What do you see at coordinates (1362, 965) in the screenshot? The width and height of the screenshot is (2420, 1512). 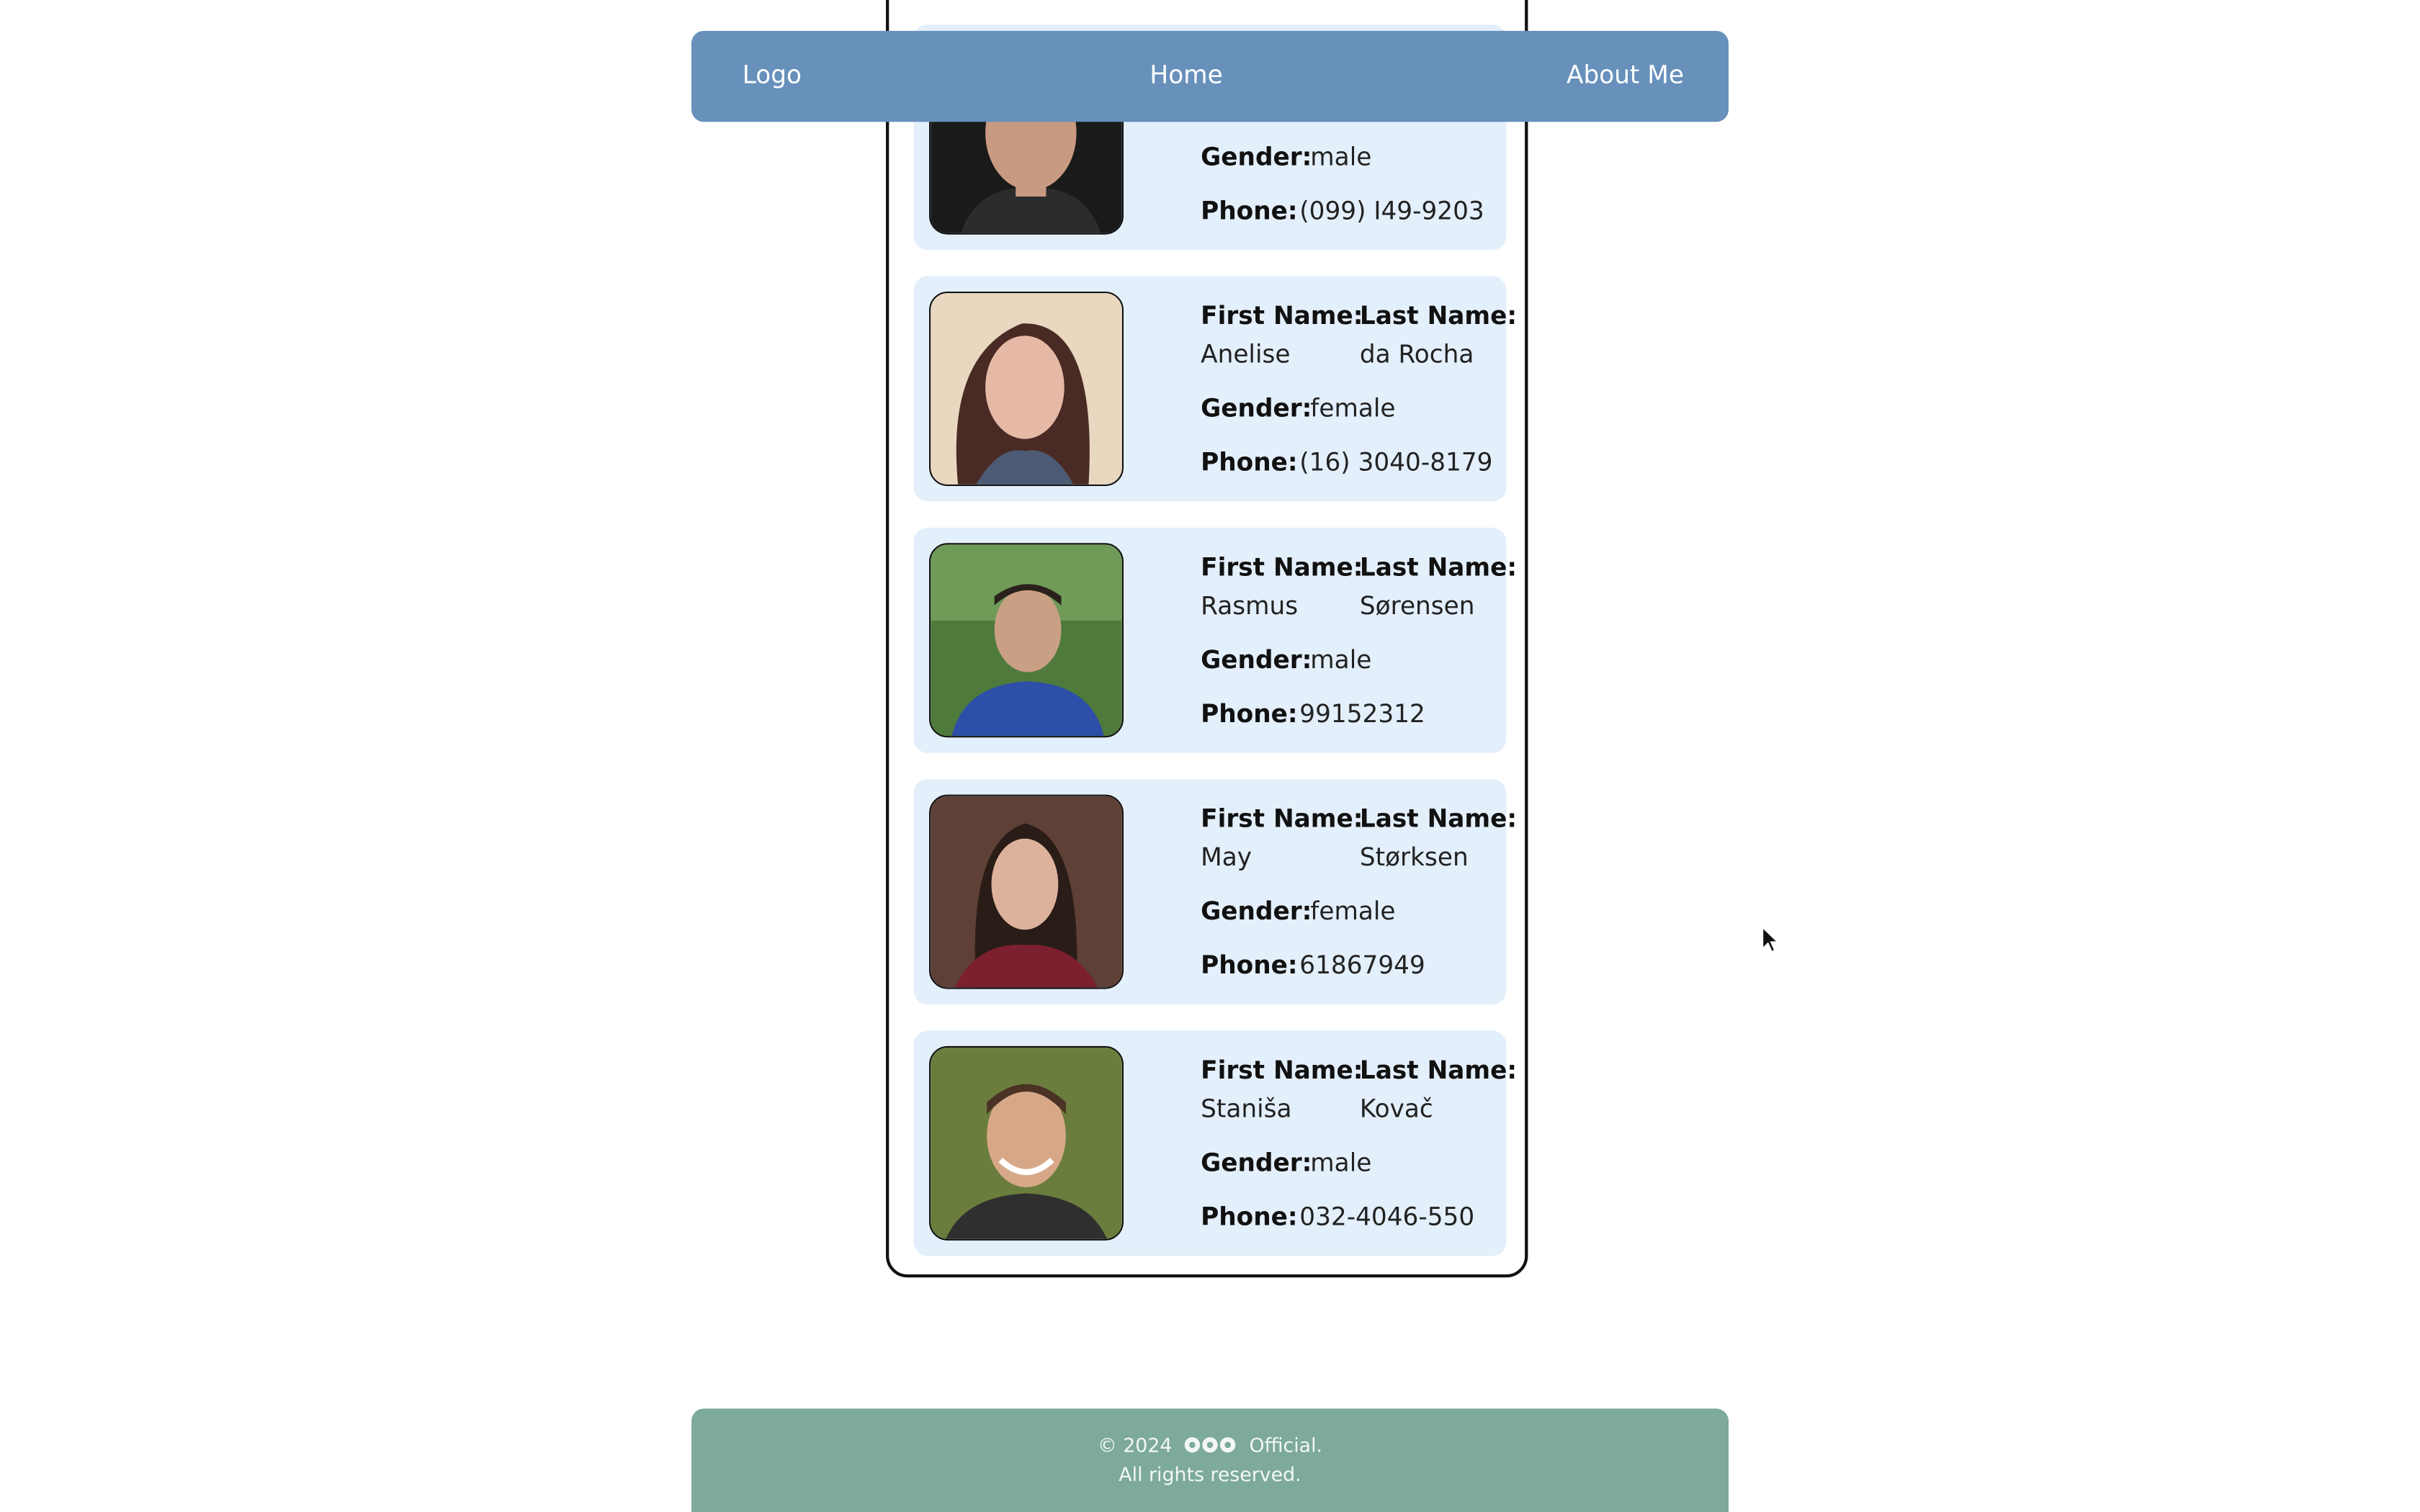 I see `phone-value: 61867949` at bounding box center [1362, 965].